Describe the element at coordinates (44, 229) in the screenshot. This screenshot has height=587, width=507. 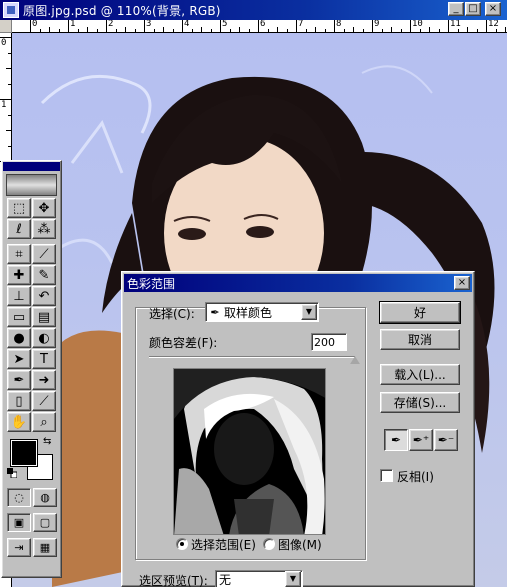
I see `magic-wand-tool-icon: ⁂` at that location.